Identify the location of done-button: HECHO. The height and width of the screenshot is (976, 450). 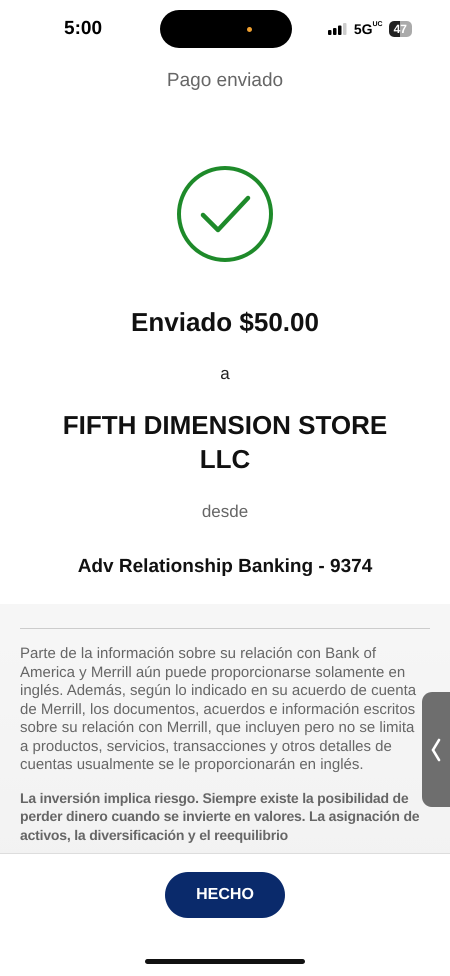
(225, 895).